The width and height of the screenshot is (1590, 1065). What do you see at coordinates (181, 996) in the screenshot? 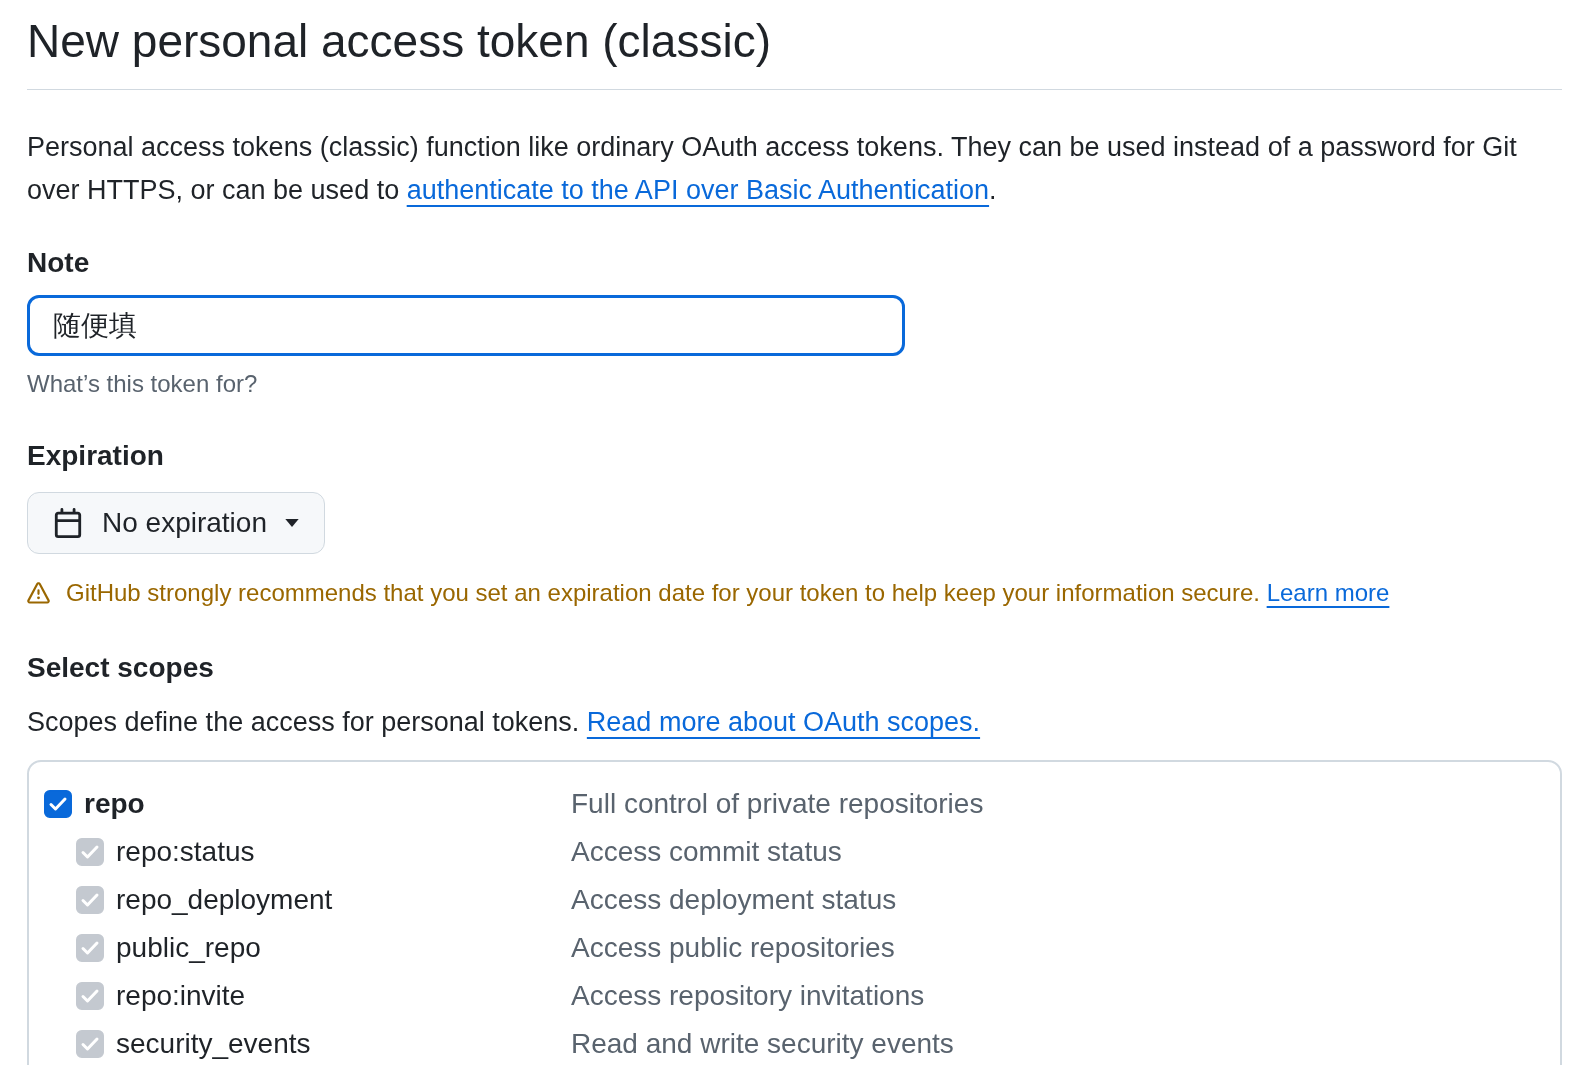
I see `scope-name: repo:invite` at bounding box center [181, 996].